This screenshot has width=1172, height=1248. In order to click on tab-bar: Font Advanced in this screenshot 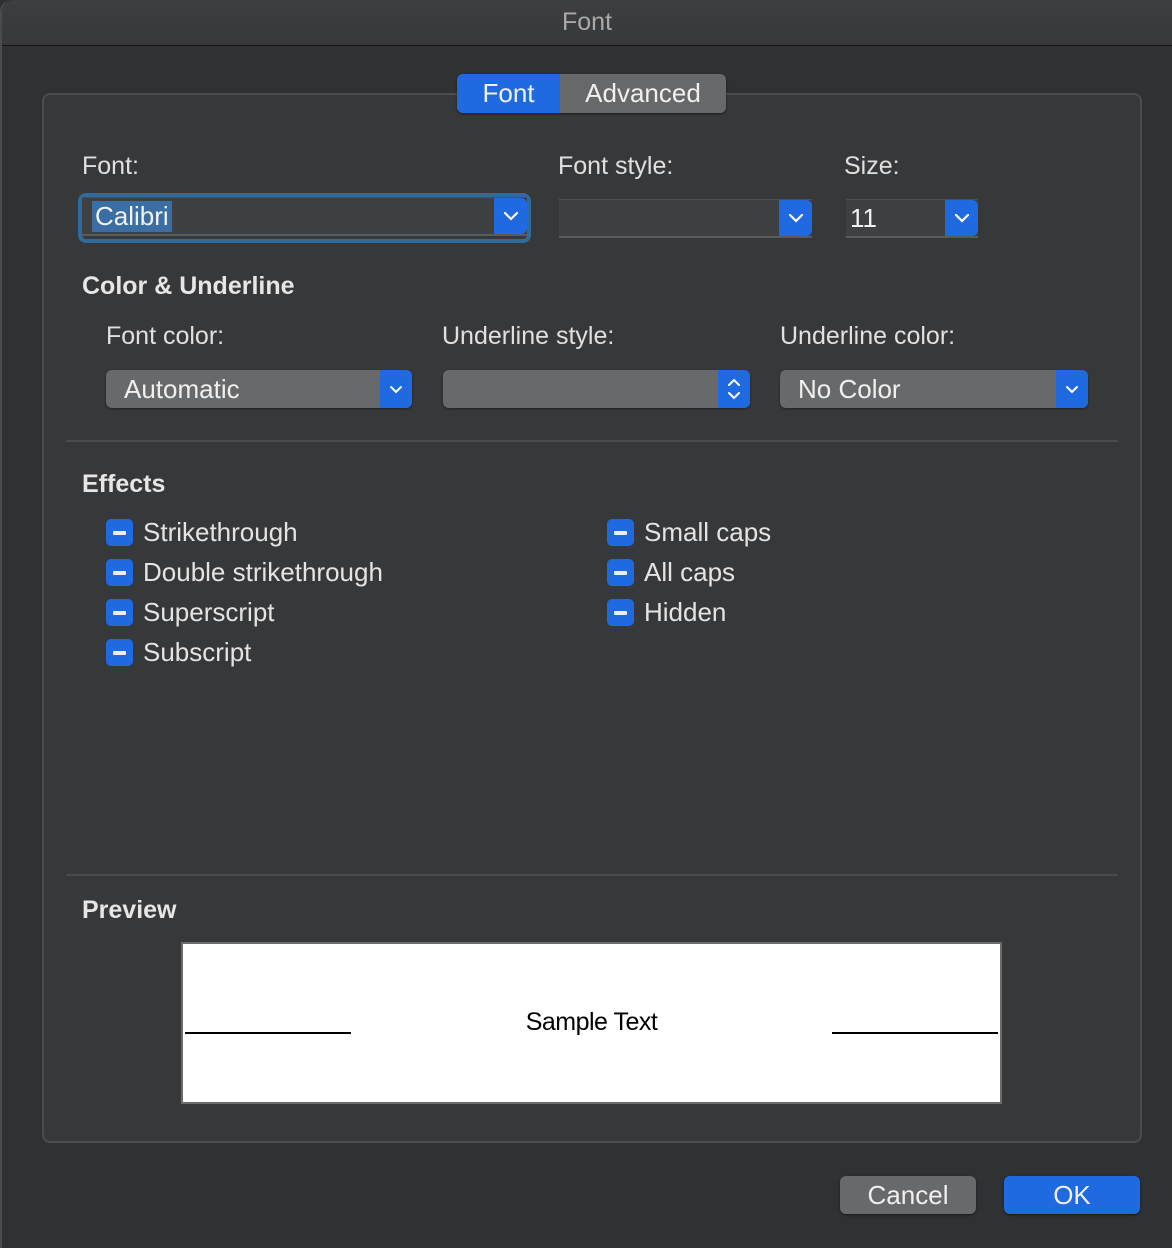, I will do `click(591, 93)`.